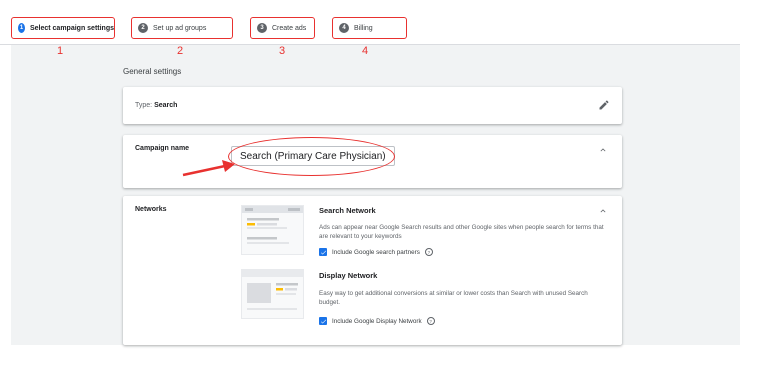 This screenshot has width=761, height=373. Describe the element at coordinates (347, 210) in the screenshot. I see `search-network-title: Search Network` at that location.